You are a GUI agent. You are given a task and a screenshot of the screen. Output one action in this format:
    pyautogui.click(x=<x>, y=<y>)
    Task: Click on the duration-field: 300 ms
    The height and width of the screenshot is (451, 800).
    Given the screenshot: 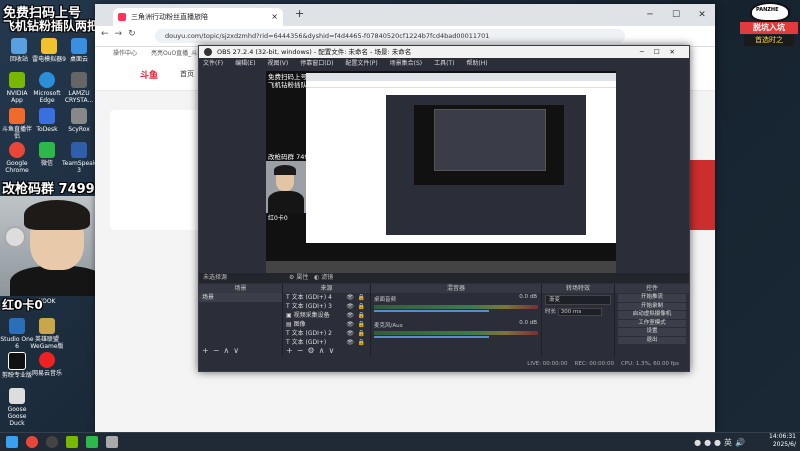 What is the action you would take?
    pyautogui.click(x=579, y=312)
    